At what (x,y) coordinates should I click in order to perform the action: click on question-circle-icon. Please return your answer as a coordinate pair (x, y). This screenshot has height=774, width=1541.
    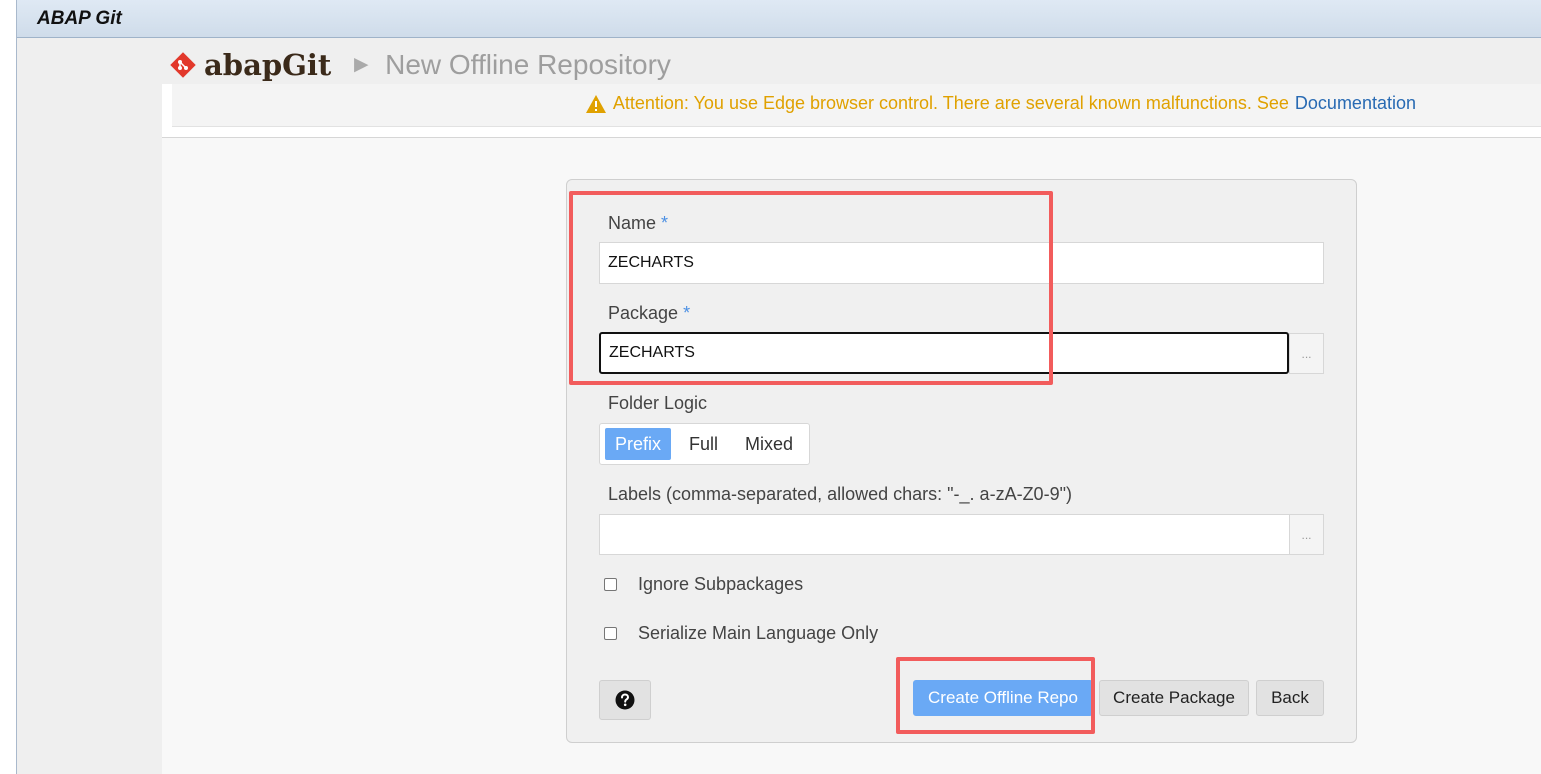
    Looking at the image, I should click on (625, 700).